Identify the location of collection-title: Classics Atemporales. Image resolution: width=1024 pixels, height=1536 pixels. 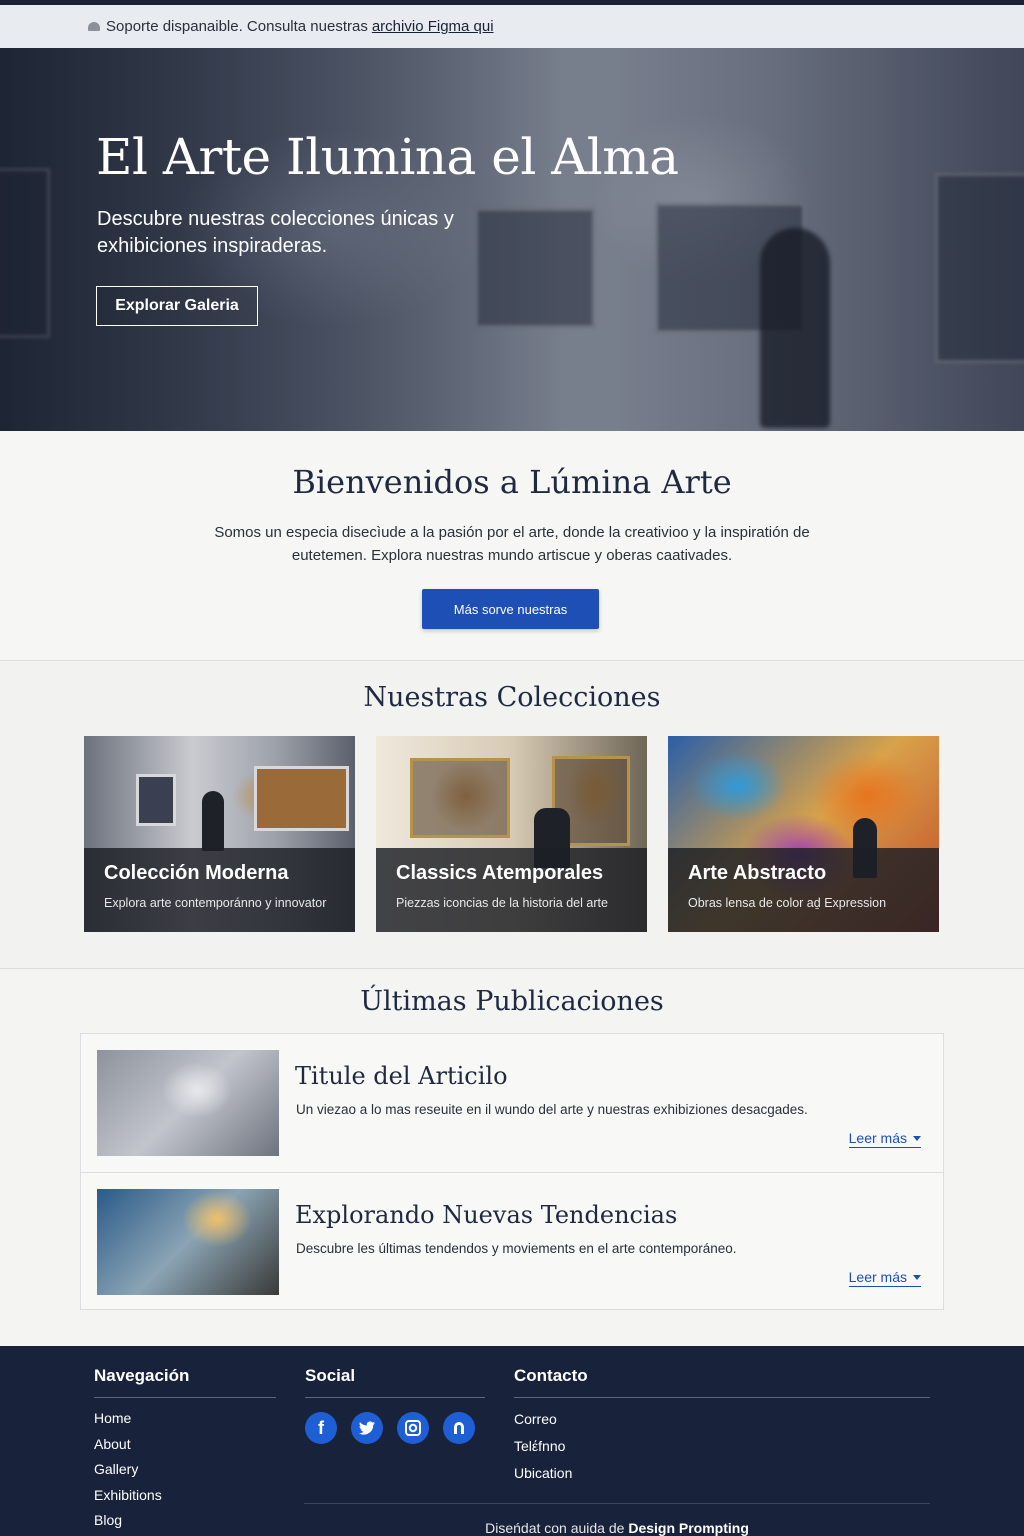
(500, 873).